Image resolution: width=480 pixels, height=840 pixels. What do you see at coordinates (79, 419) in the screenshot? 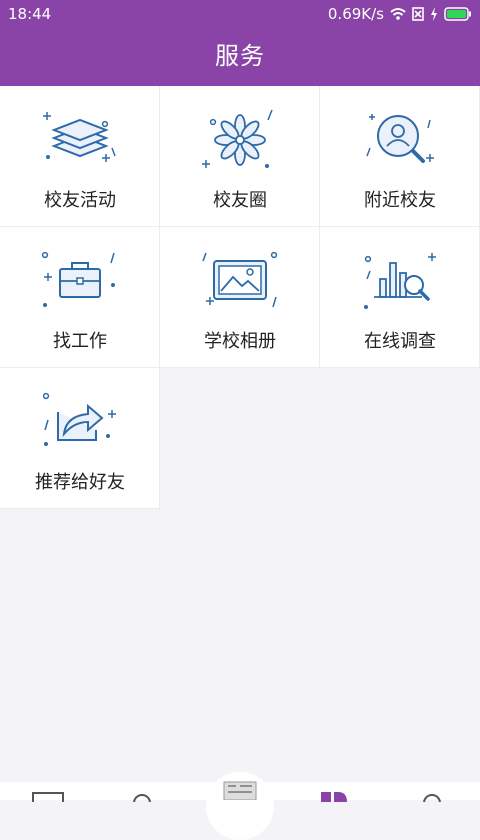
I see `share-icon` at bounding box center [79, 419].